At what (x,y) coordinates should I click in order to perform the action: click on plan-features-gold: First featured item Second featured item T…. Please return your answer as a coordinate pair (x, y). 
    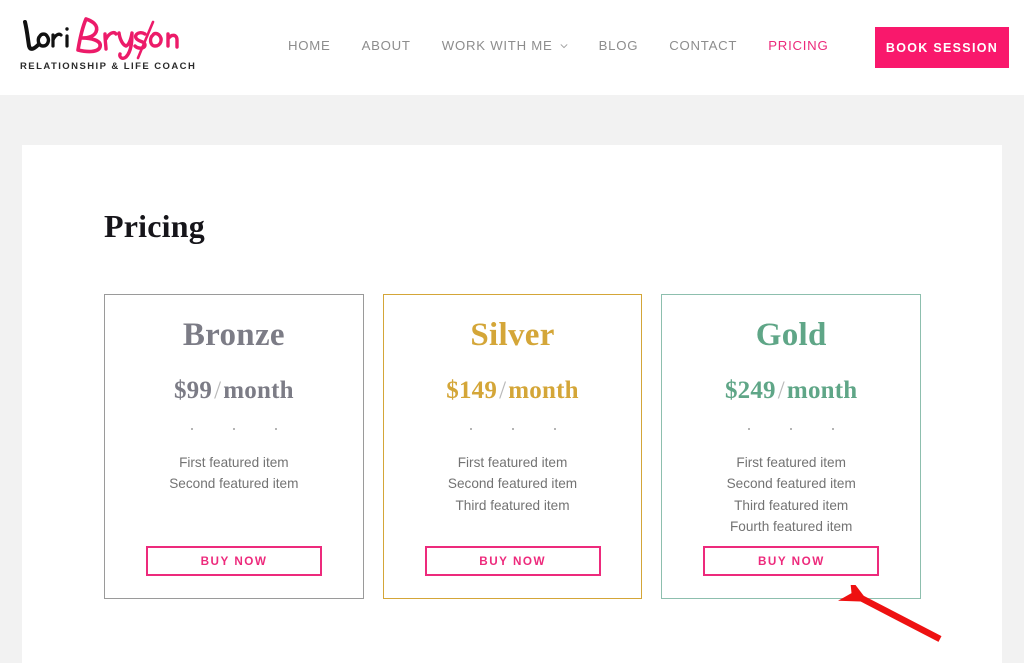
    Looking at the image, I should click on (791, 495).